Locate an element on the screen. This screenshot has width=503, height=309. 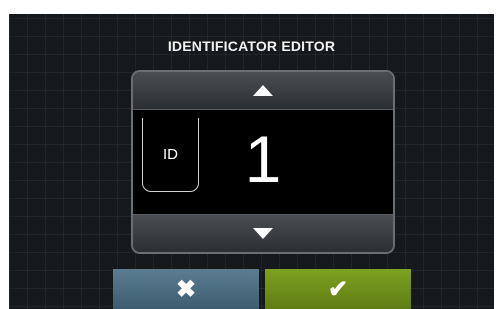
cancel-button: ✖ is located at coordinates (186, 289).